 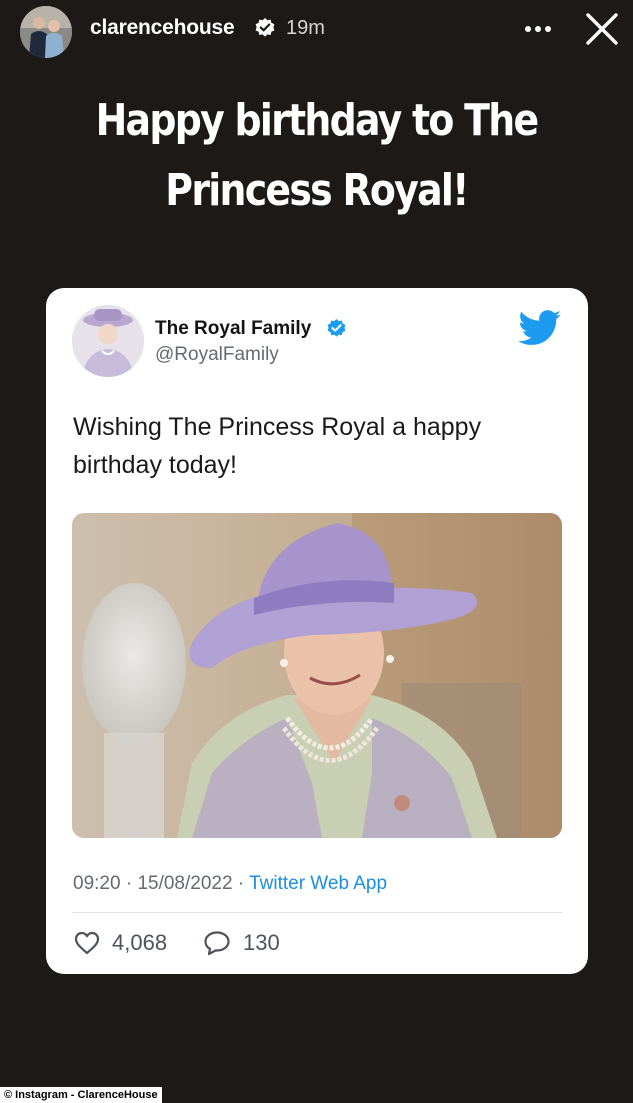 I want to click on tweet-author-avatar, so click(x=108, y=341).